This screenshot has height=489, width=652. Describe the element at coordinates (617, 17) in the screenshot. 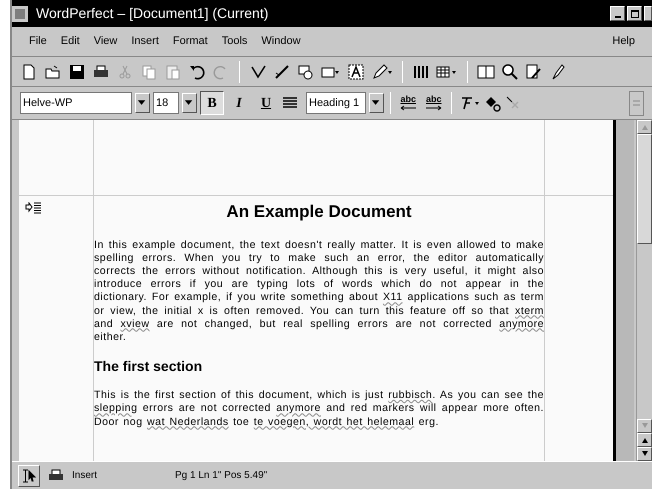

I see `minimize-icon` at that location.